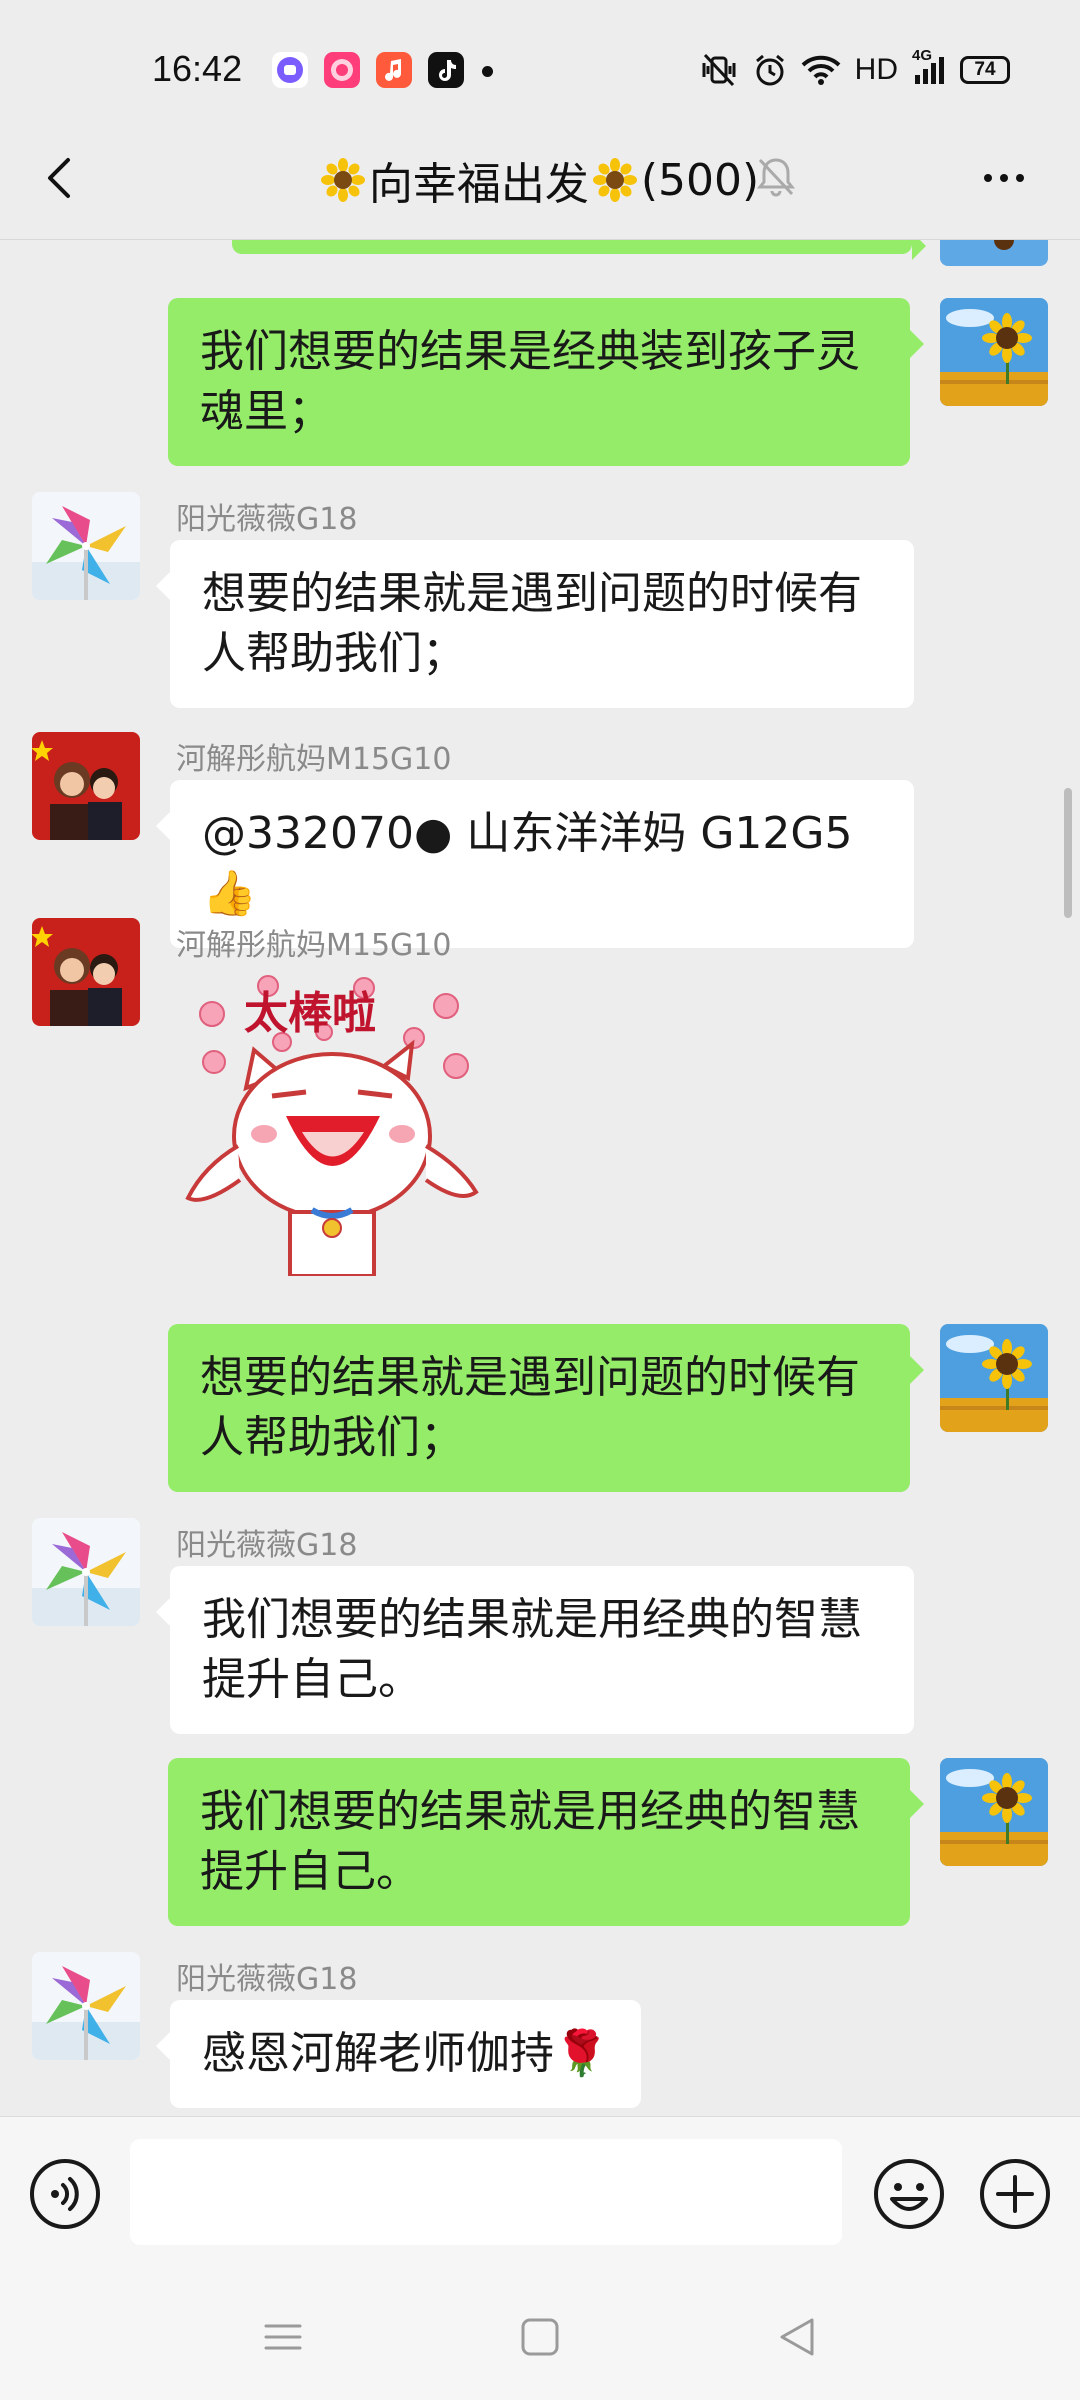 The width and height of the screenshot is (1080, 2400). I want to click on wifi-icon, so click(821, 70).